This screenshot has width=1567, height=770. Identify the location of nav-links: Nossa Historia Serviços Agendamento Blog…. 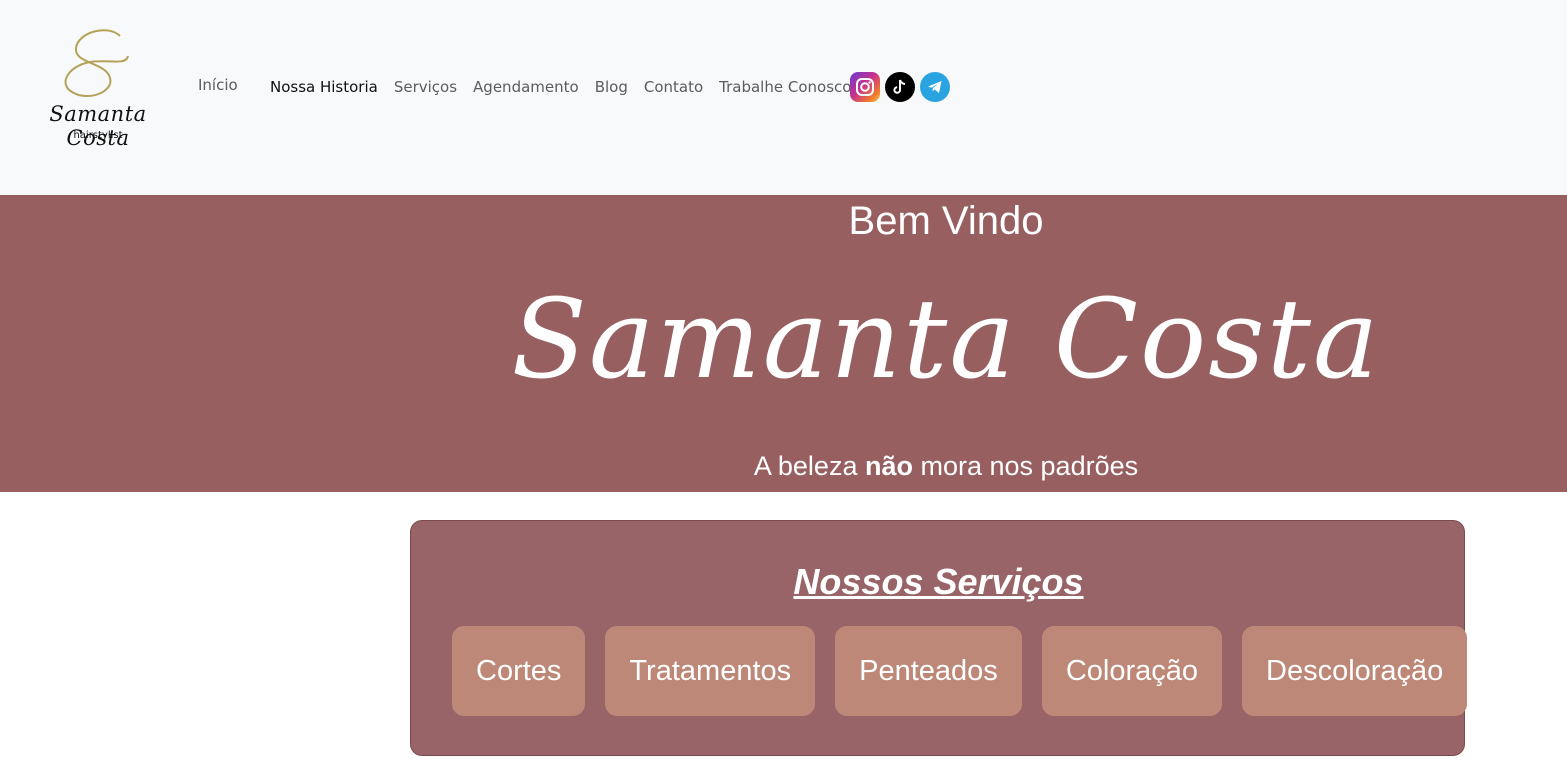
(560, 87).